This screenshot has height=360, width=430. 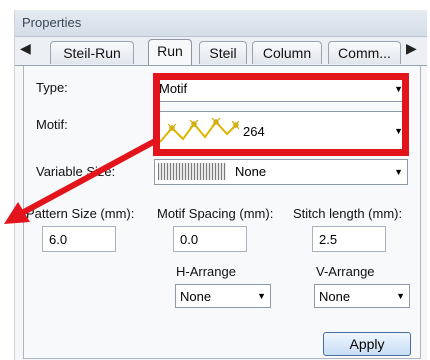 I want to click on type-dropdown: Motif ▼, so click(x=281, y=89).